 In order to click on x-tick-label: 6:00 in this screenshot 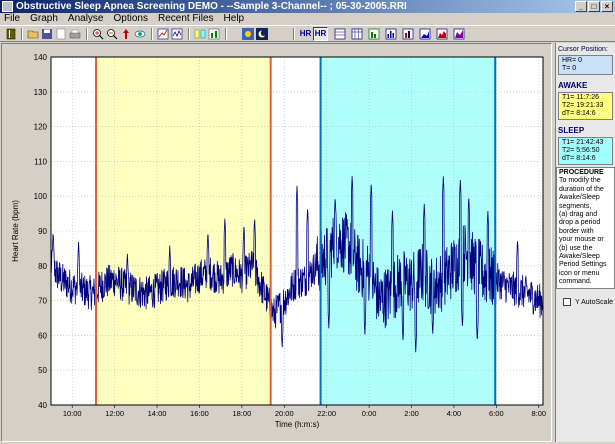, I will do `click(496, 413)`.